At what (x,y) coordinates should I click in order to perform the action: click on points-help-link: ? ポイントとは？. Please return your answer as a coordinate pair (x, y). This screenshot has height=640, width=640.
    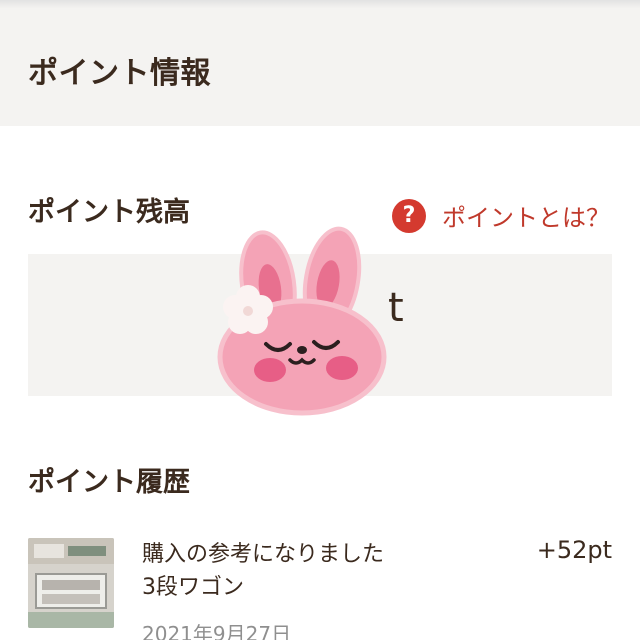
    Looking at the image, I should click on (501, 215).